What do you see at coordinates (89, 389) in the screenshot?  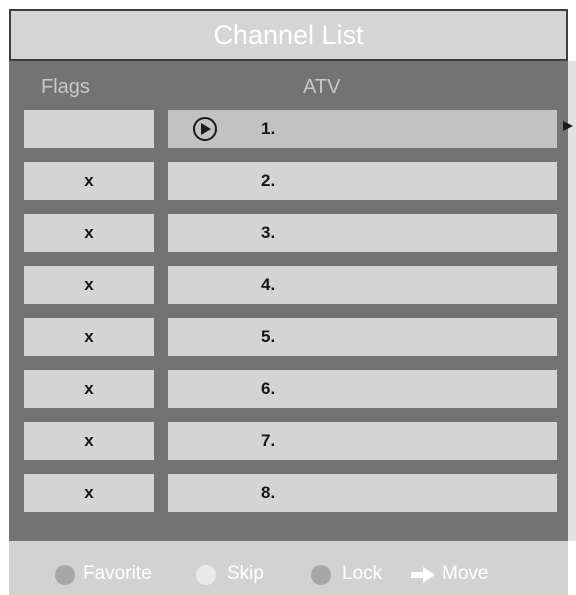 I see `flag-cell-6: x` at bounding box center [89, 389].